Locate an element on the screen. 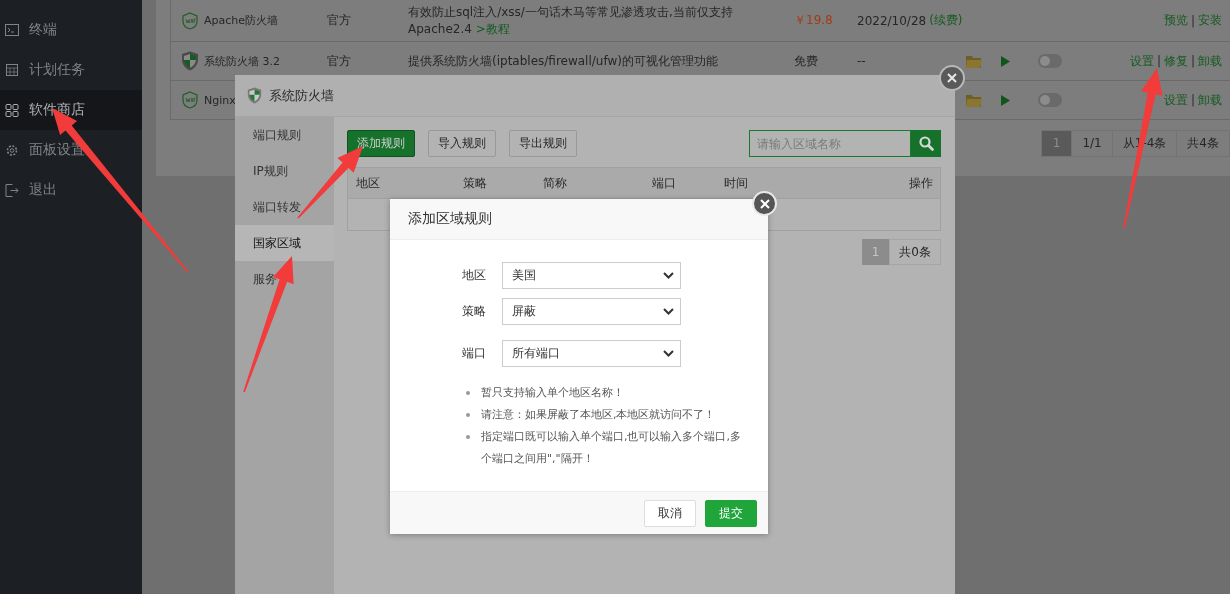  sidebar-item: 终端 is located at coordinates (71, 30).